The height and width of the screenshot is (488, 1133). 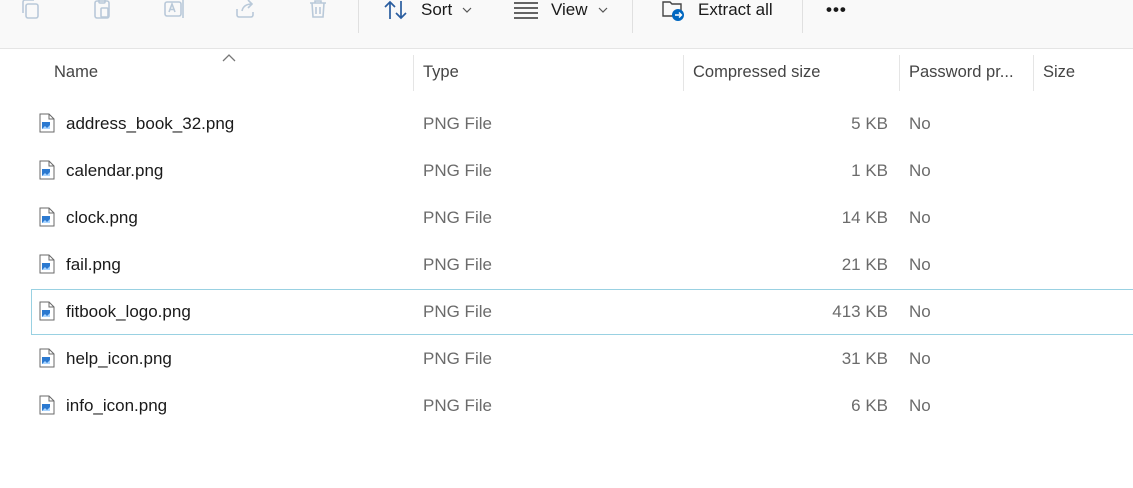 What do you see at coordinates (174, 12) in the screenshot?
I see `rename-icon` at bounding box center [174, 12].